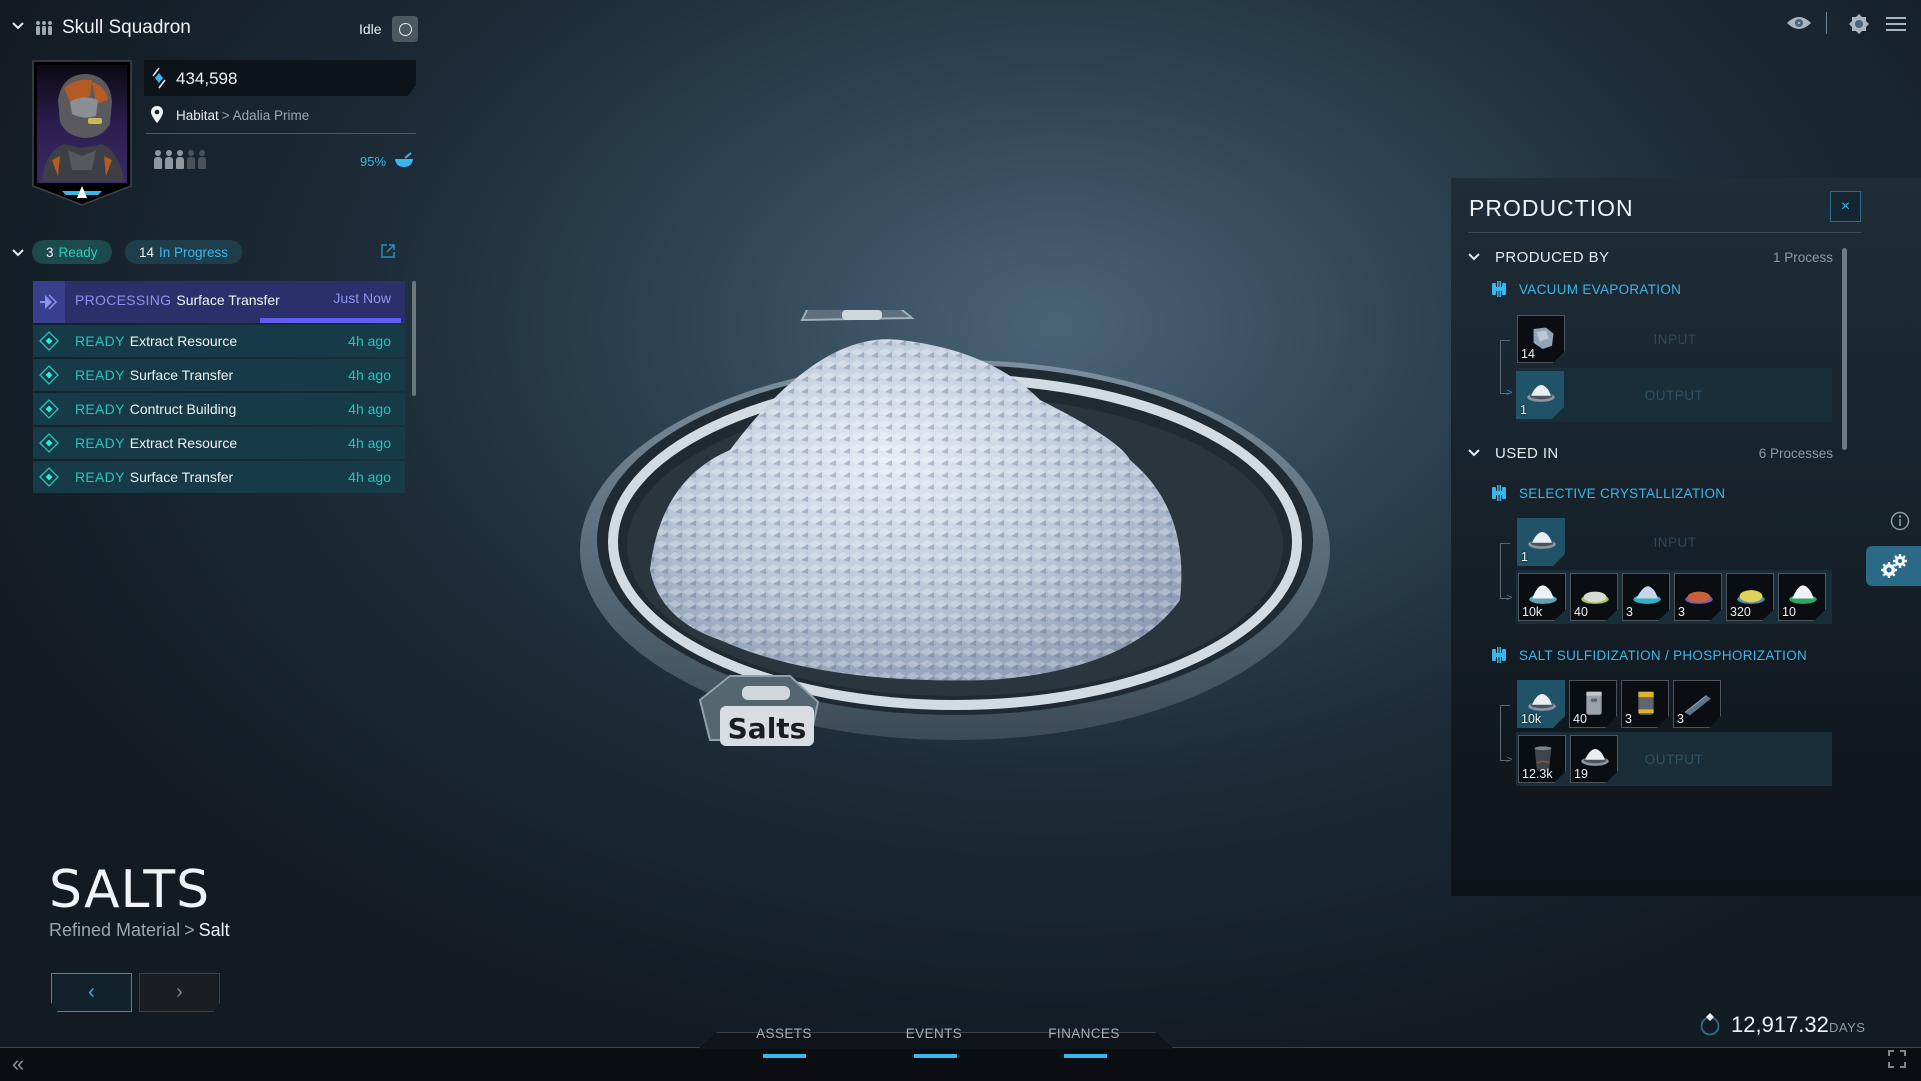 The height and width of the screenshot is (1081, 1921). Describe the element at coordinates (1593, 704) in the screenshot. I see `resource-item-canister-grey: 40` at that location.